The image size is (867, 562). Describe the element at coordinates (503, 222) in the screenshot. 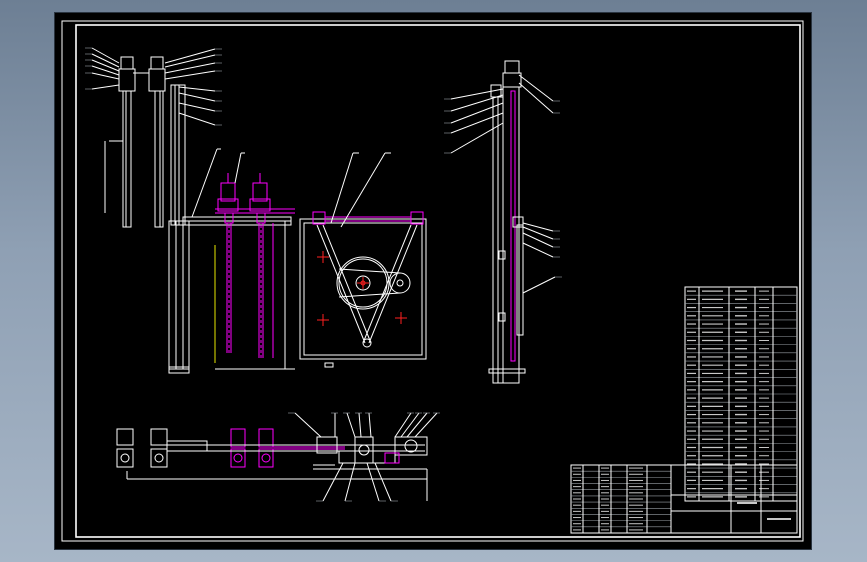

I see `side-elevation-right` at that location.